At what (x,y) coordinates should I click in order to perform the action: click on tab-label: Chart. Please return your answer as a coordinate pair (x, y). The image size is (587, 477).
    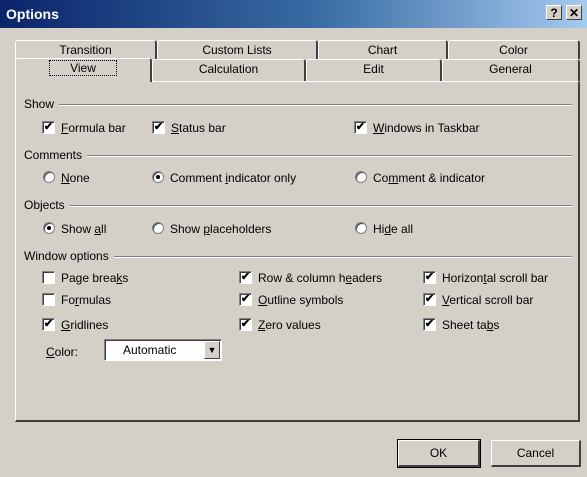
    Looking at the image, I should click on (382, 50).